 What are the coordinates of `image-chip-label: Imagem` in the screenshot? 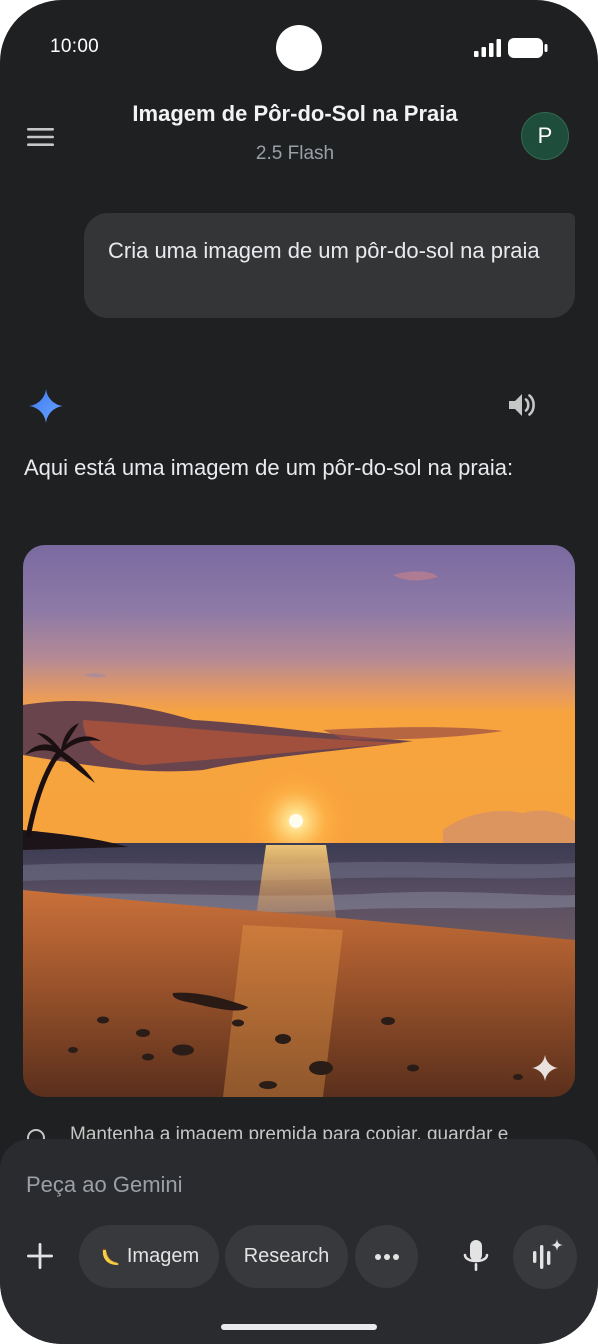 It's located at (163, 1256).